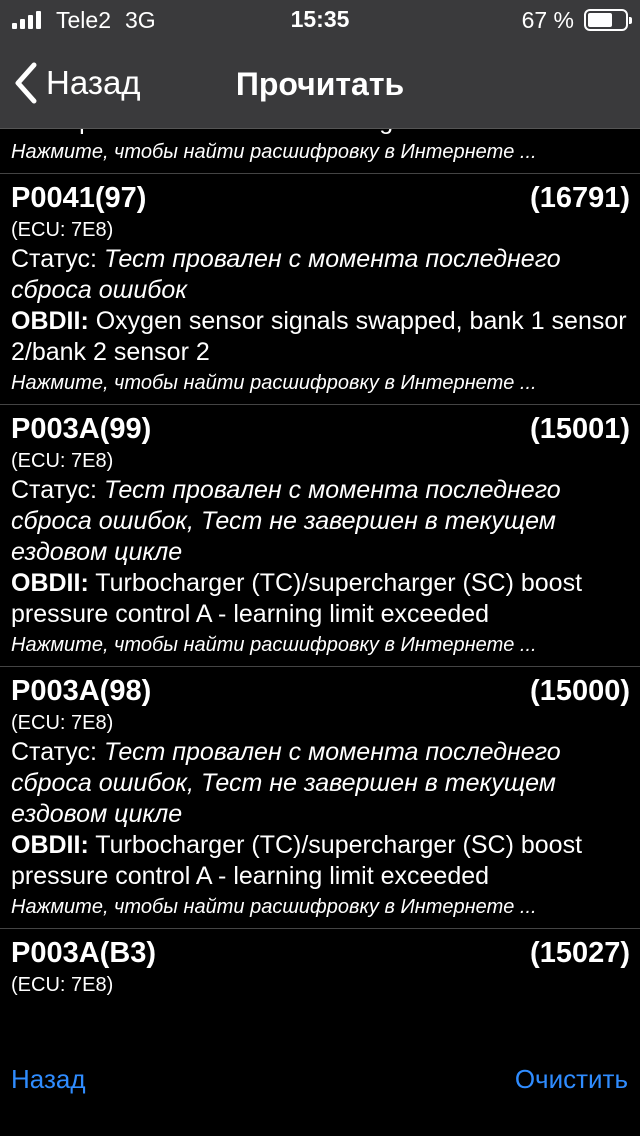 This screenshot has height=1136, width=640. What do you see at coordinates (547, 19) in the screenshot?
I see `battery-percent: 67 %` at bounding box center [547, 19].